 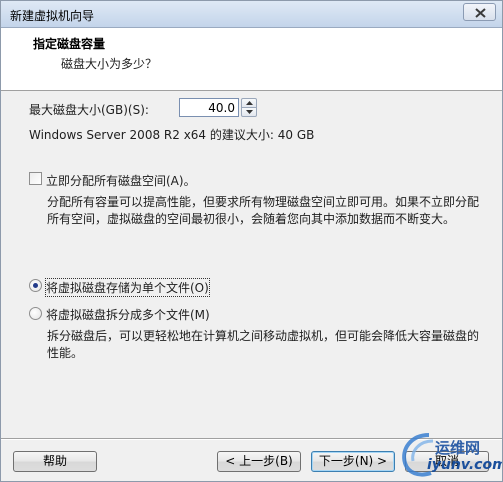 I want to click on disk-size-input, so click(x=209, y=107).